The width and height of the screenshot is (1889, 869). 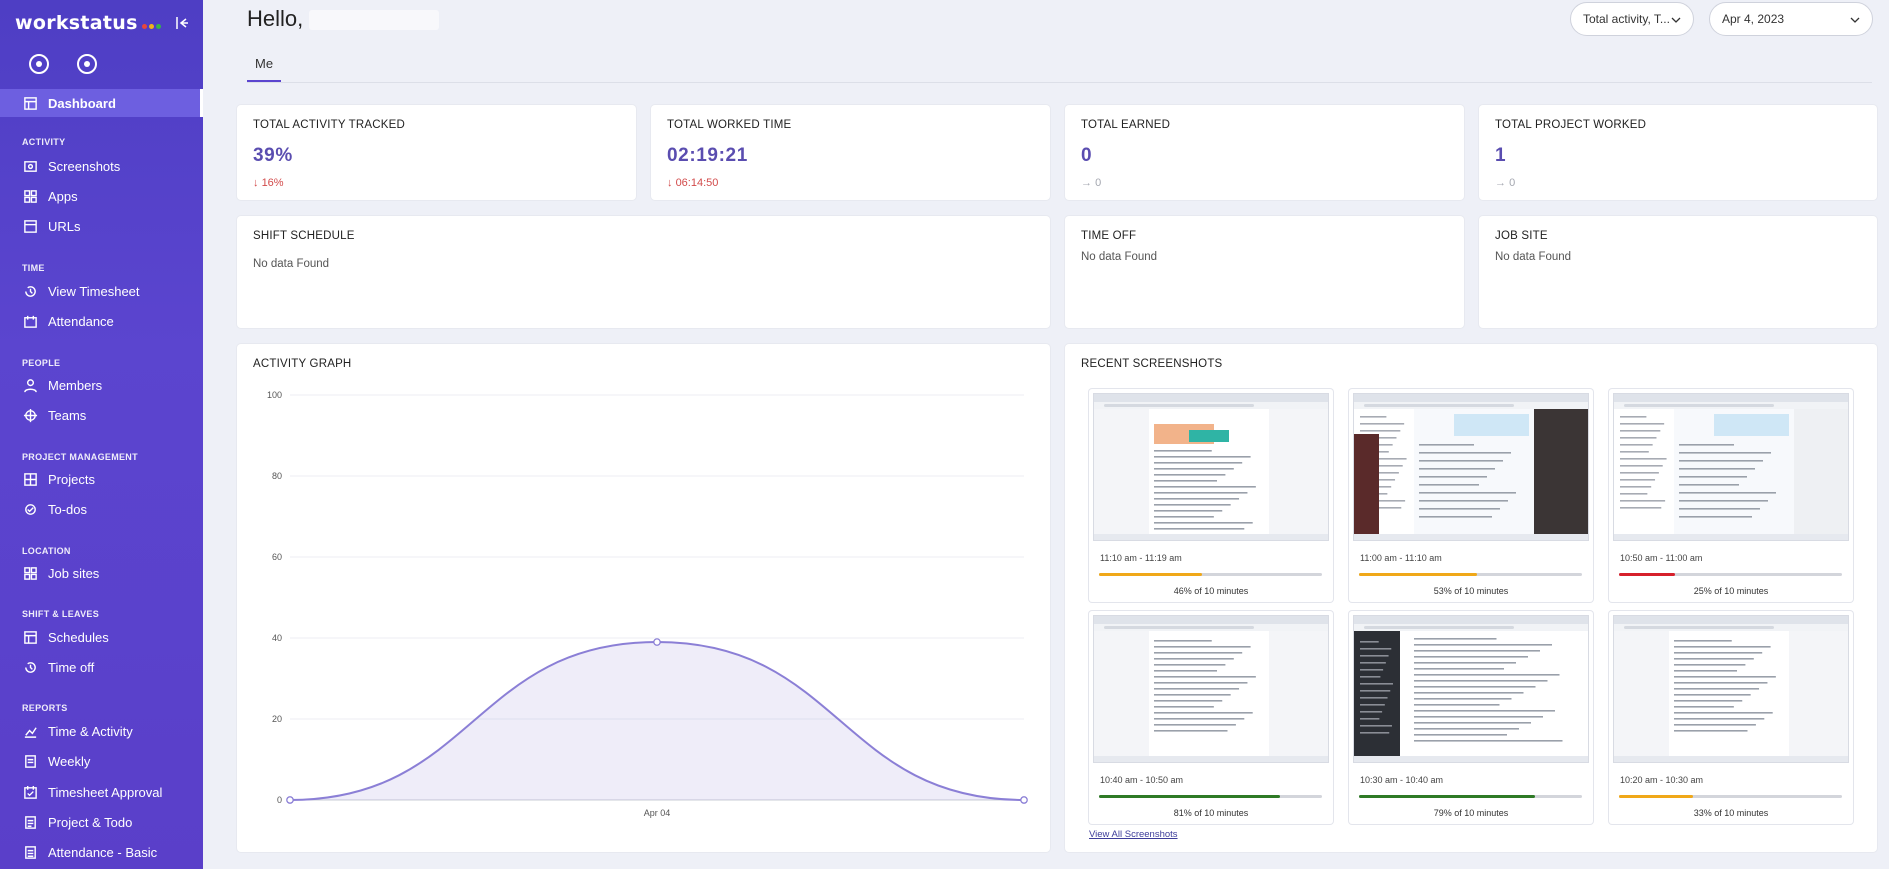 What do you see at coordinates (1142, 780) in the screenshot?
I see `screenshot-time-range: 10:40 am - 10:50 am` at bounding box center [1142, 780].